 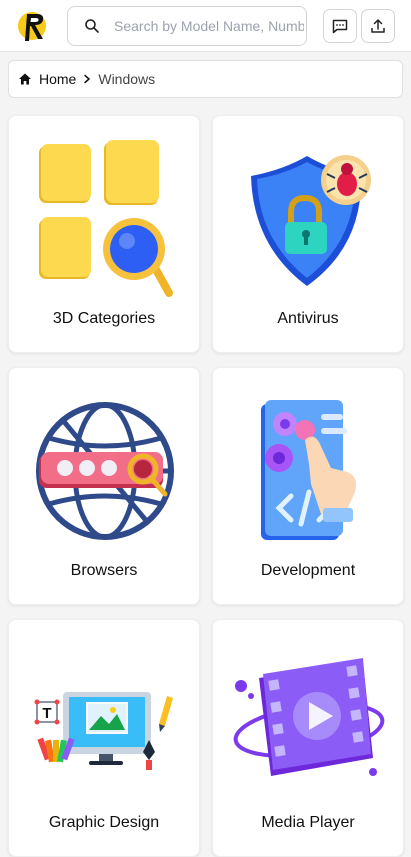 What do you see at coordinates (311, 220) in the screenshot?
I see `shield-lock-bug-icon` at bounding box center [311, 220].